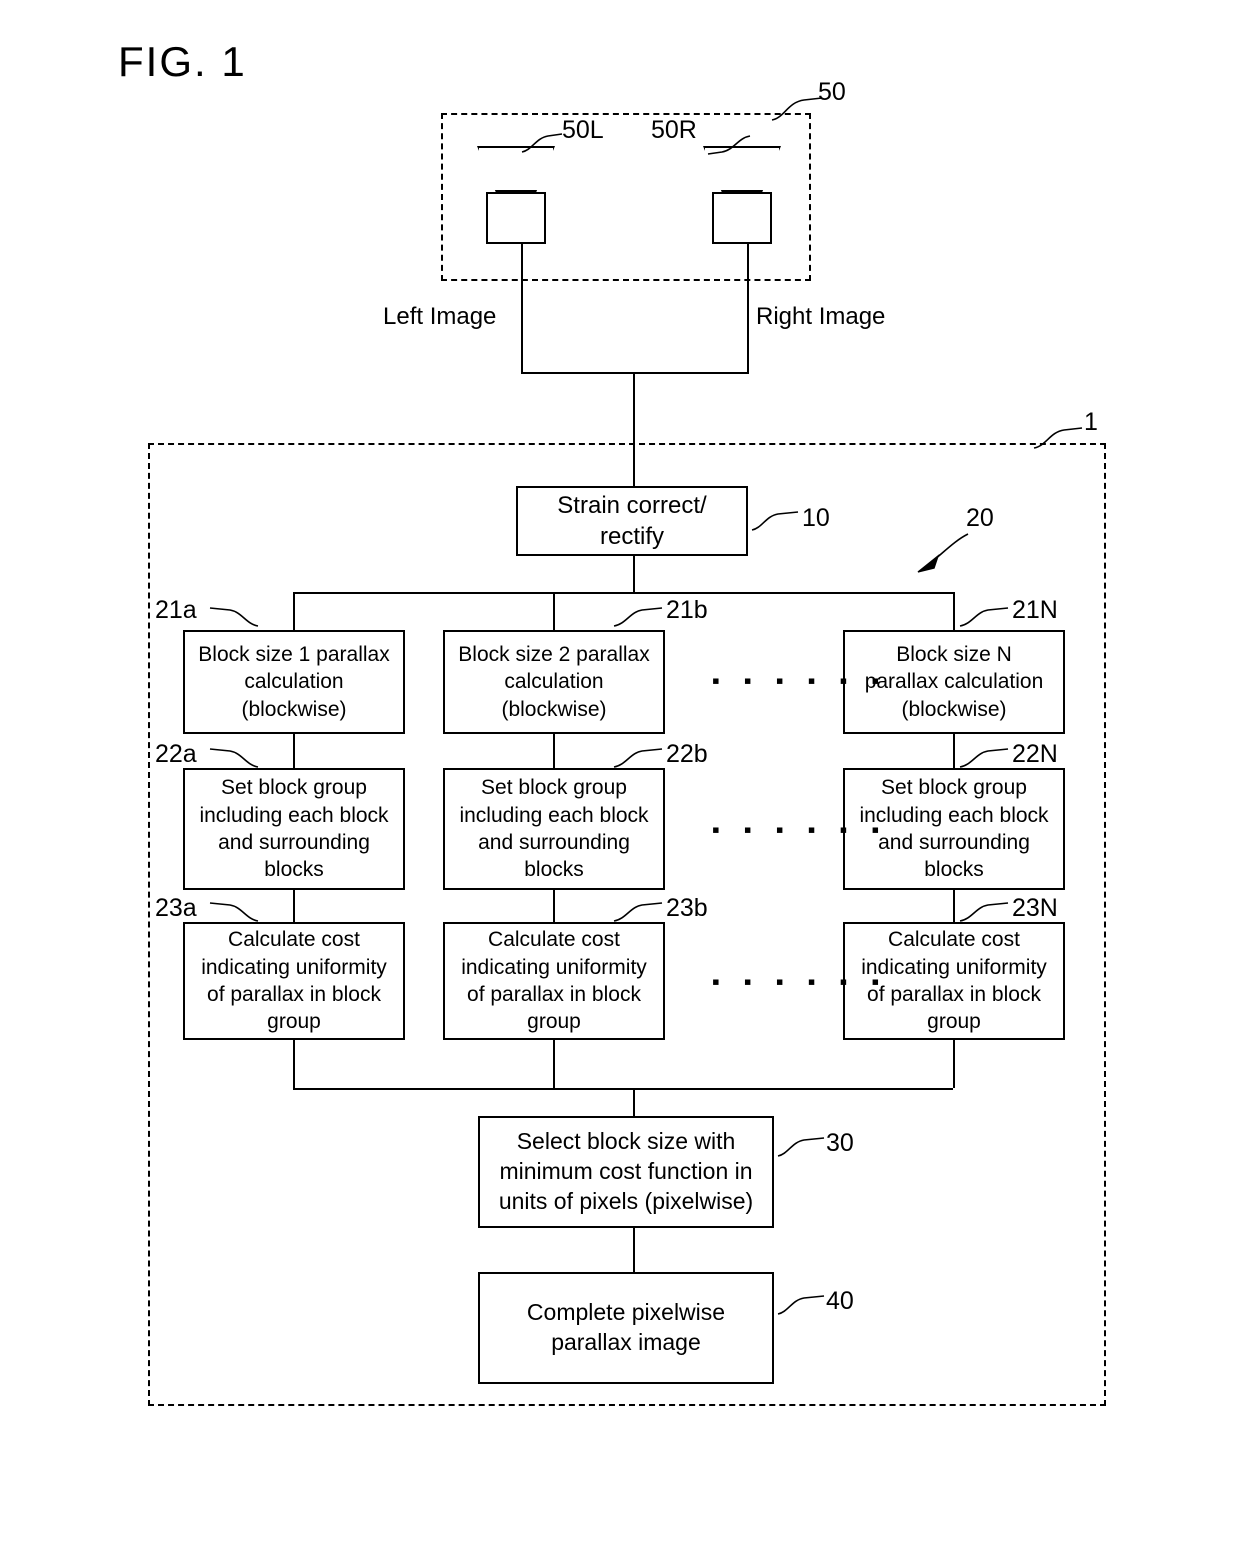  What do you see at coordinates (583, 130) in the screenshot?
I see `ref-50L: 50L` at bounding box center [583, 130].